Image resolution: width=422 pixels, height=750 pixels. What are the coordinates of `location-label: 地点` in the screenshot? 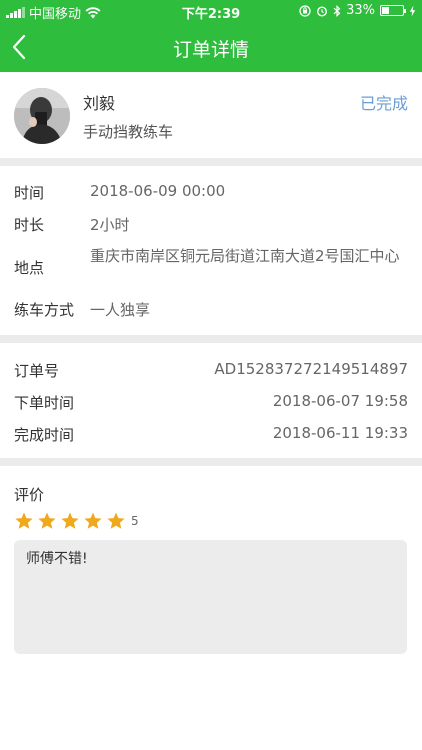 It's located at (29, 268).